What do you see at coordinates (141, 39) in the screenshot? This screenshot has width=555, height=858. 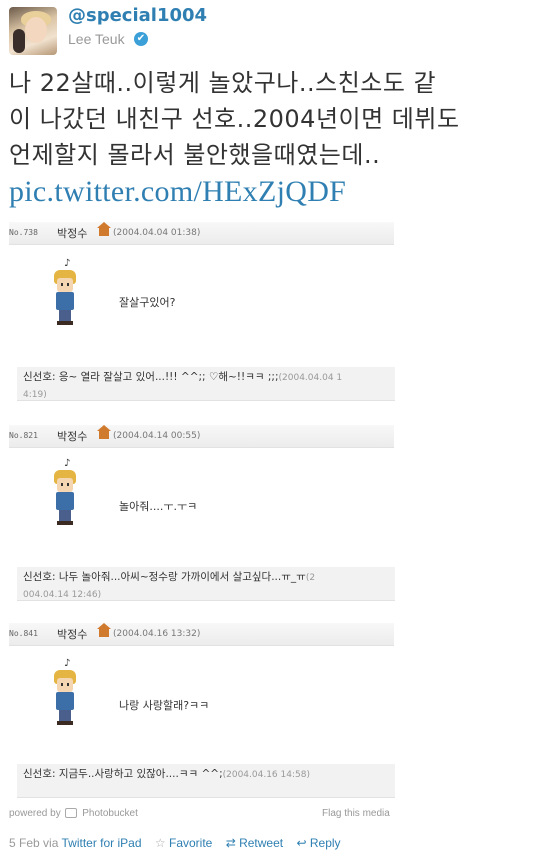 I see `verified-icon: ✔` at bounding box center [141, 39].